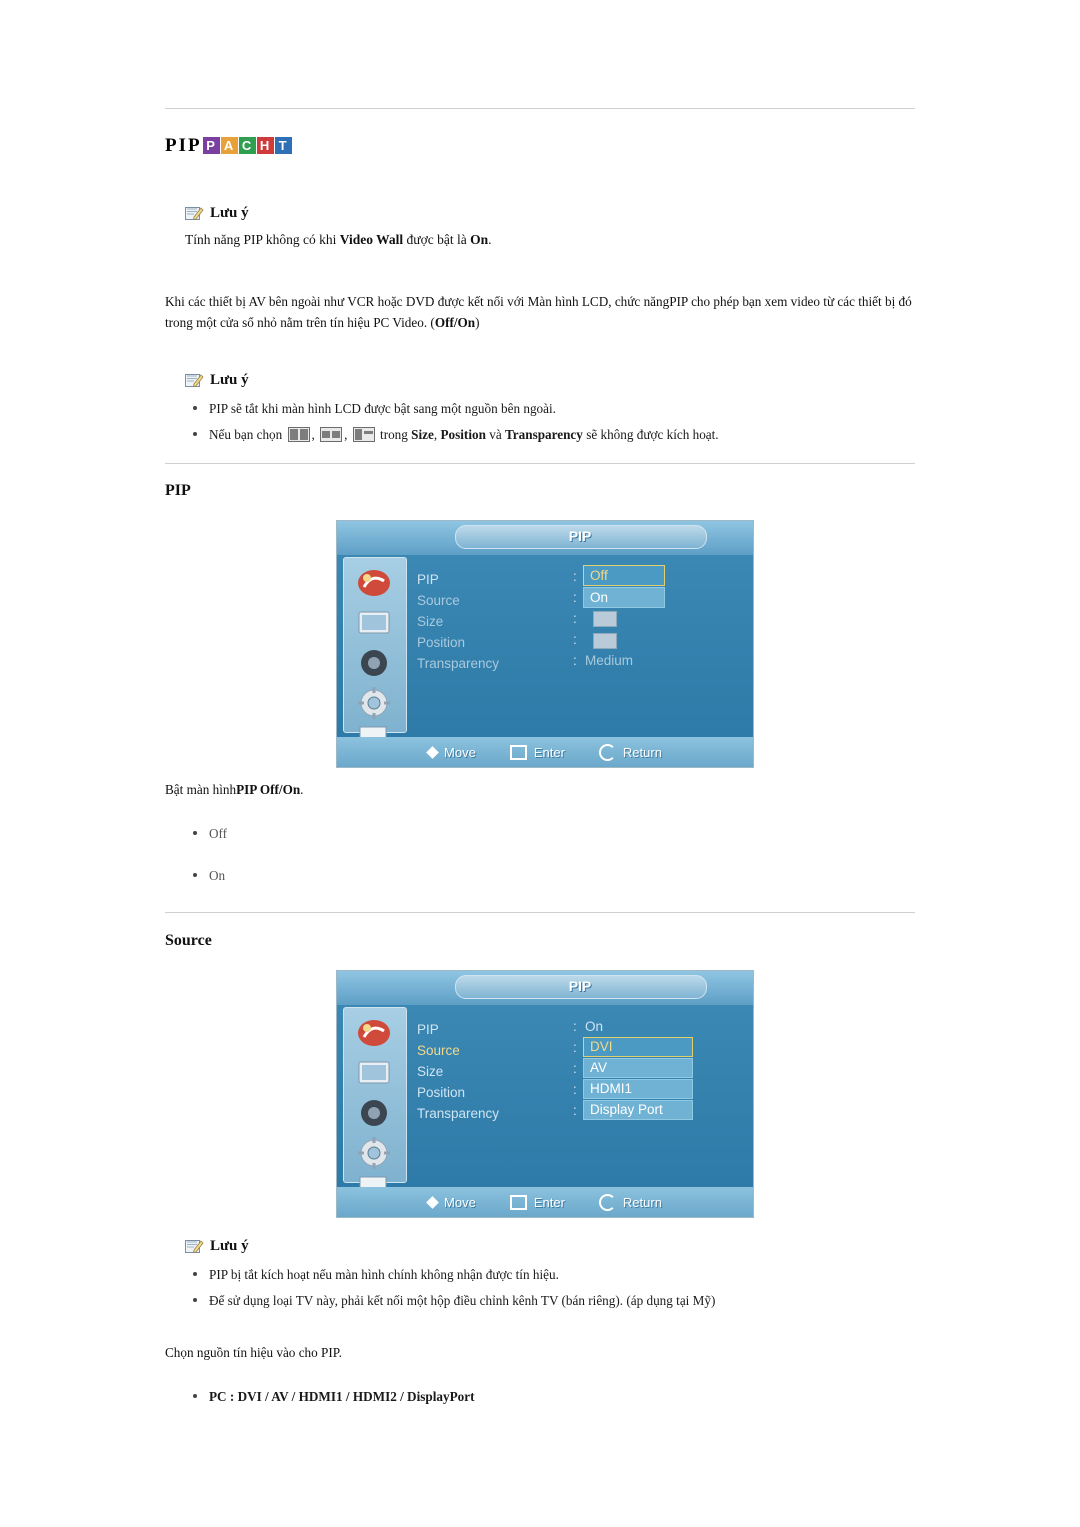  What do you see at coordinates (218, 833) in the screenshot?
I see `pip-option-off: Off` at bounding box center [218, 833].